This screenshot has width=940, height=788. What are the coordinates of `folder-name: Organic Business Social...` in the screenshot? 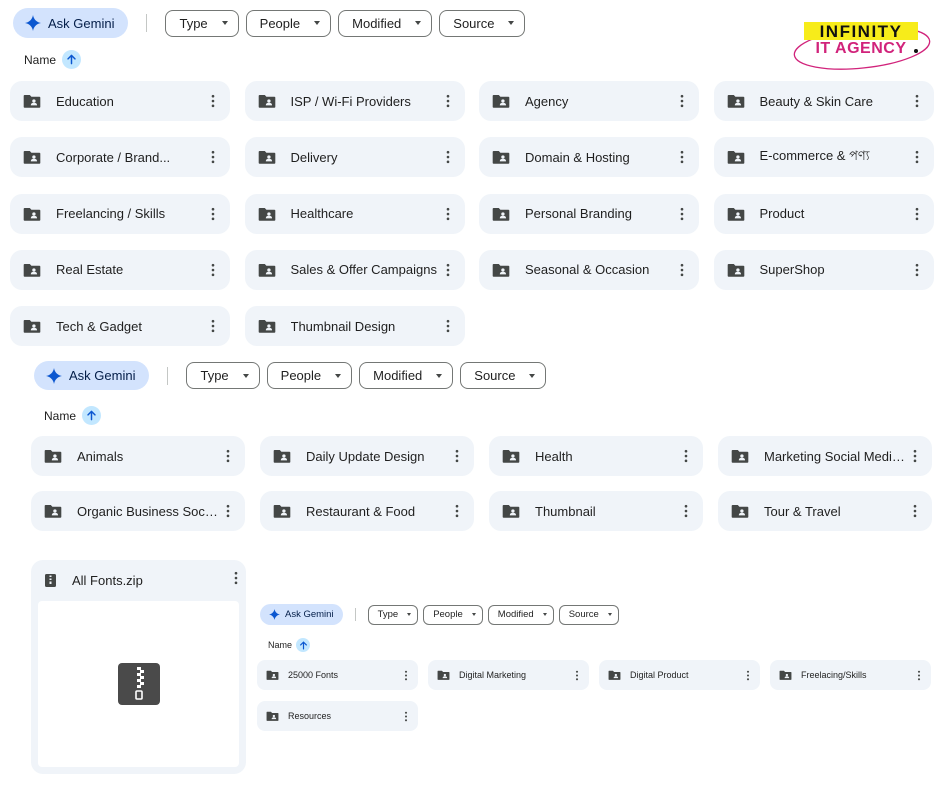 It's located at (148, 511).